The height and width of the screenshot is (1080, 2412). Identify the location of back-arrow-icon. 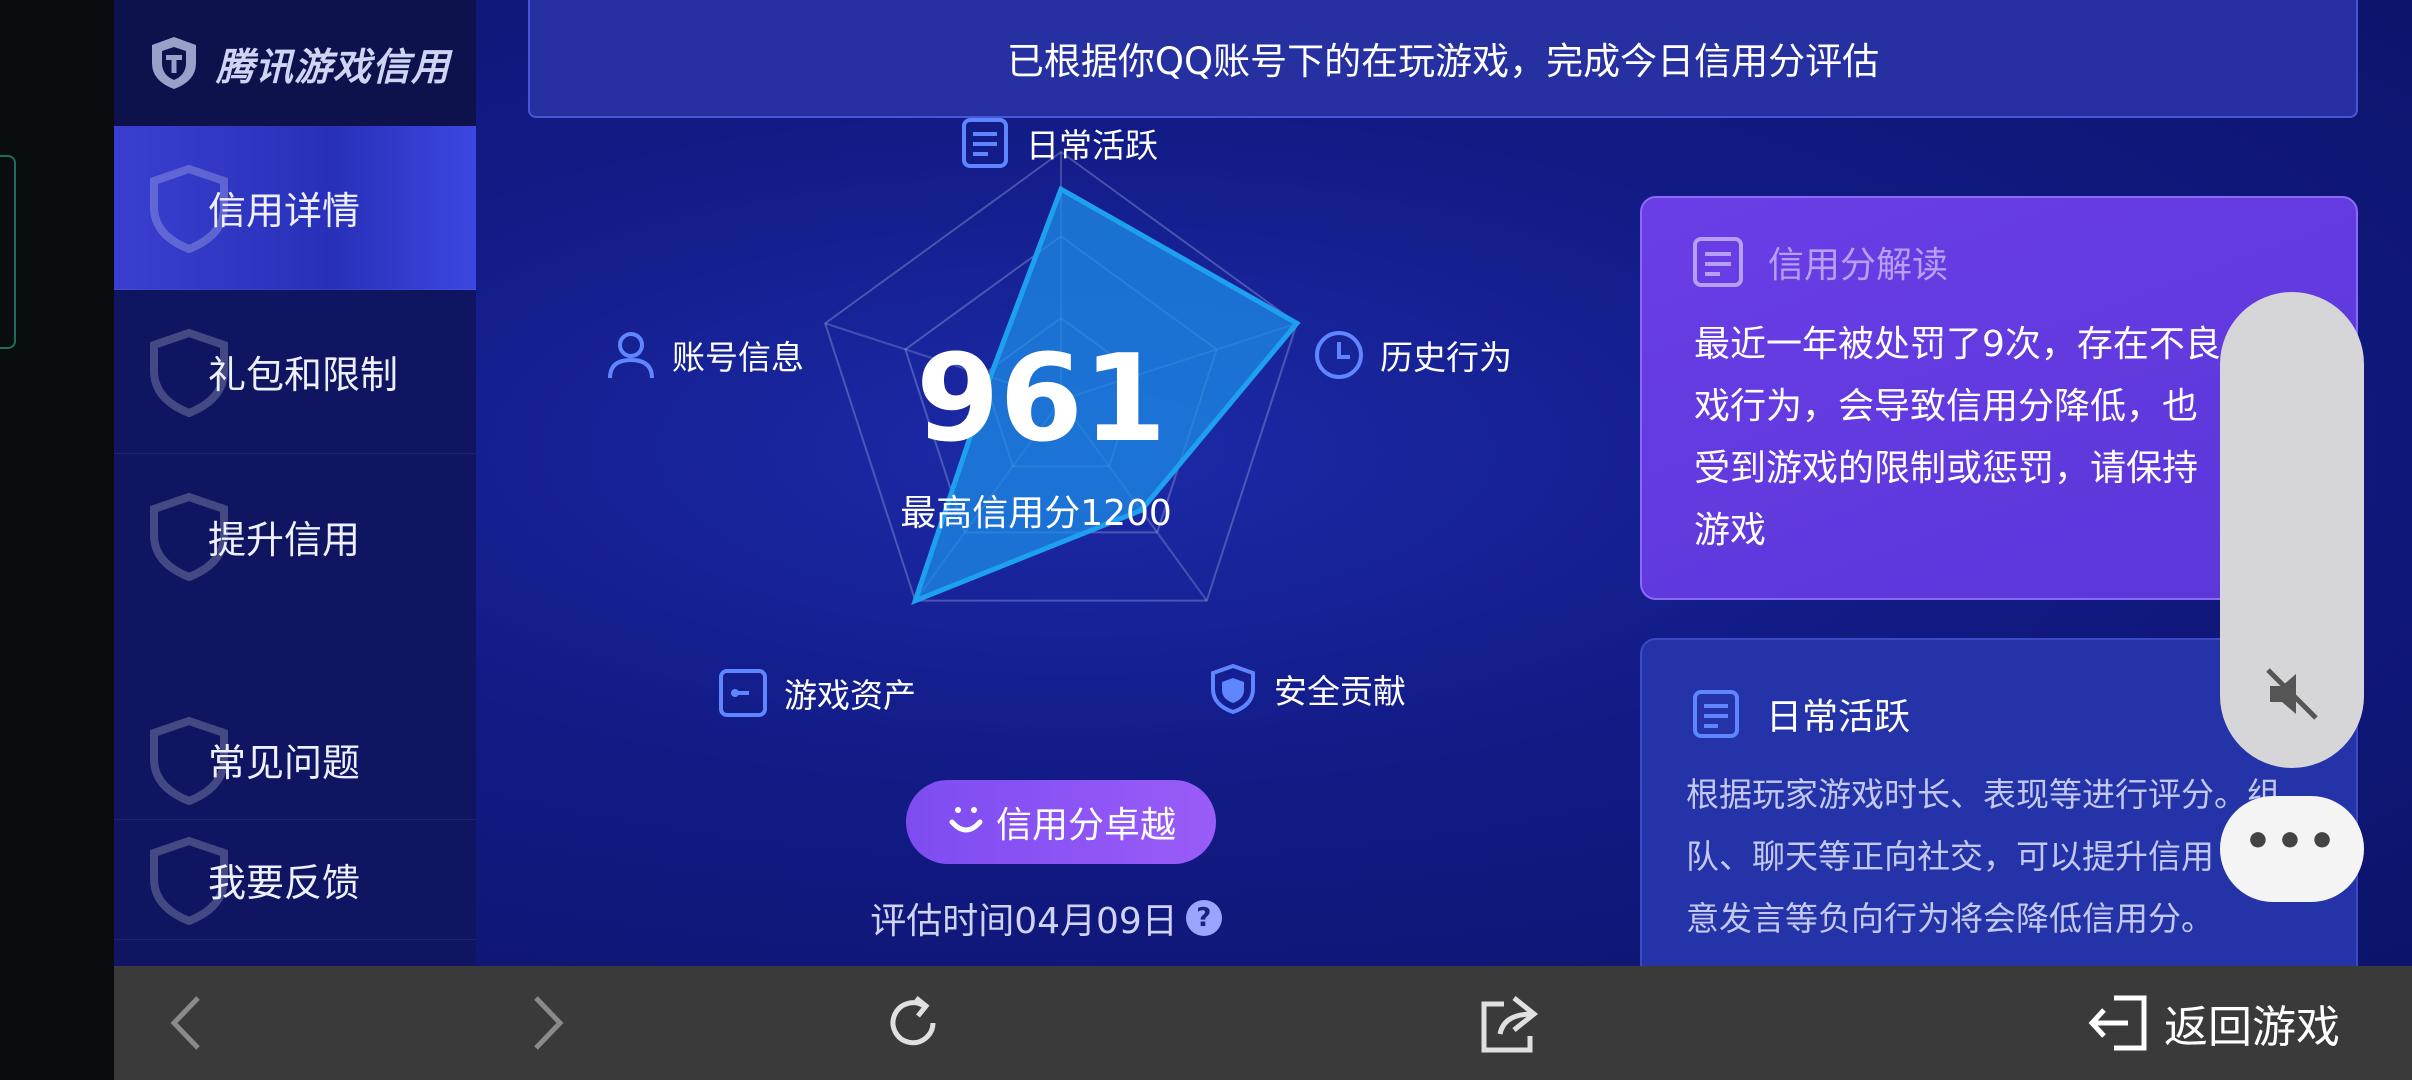
(189, 1023).